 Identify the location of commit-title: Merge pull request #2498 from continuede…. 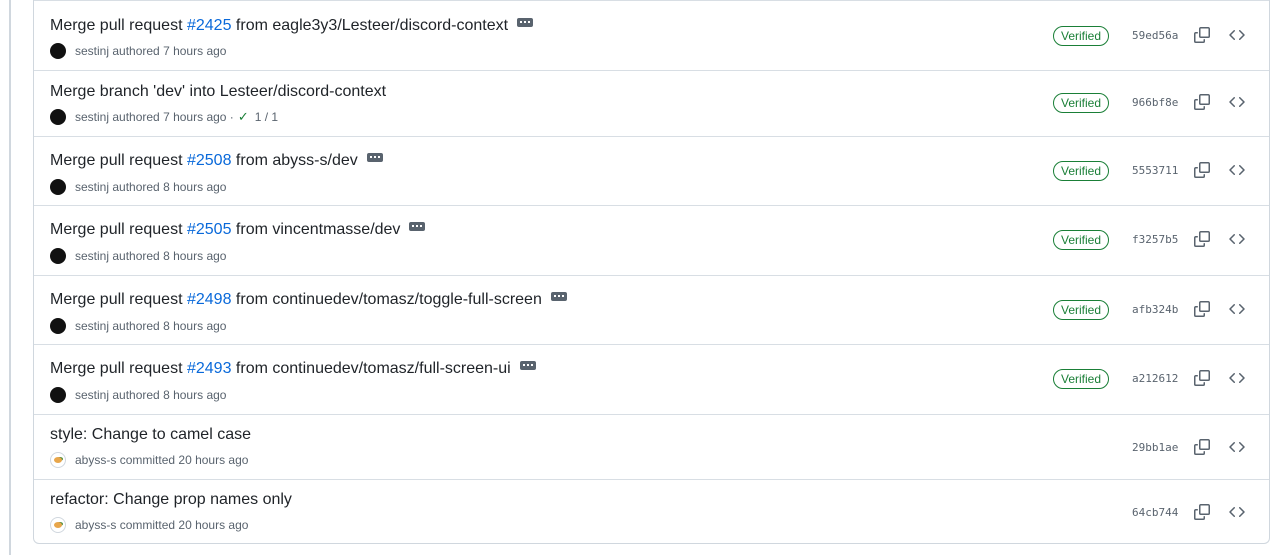
(308, 300).